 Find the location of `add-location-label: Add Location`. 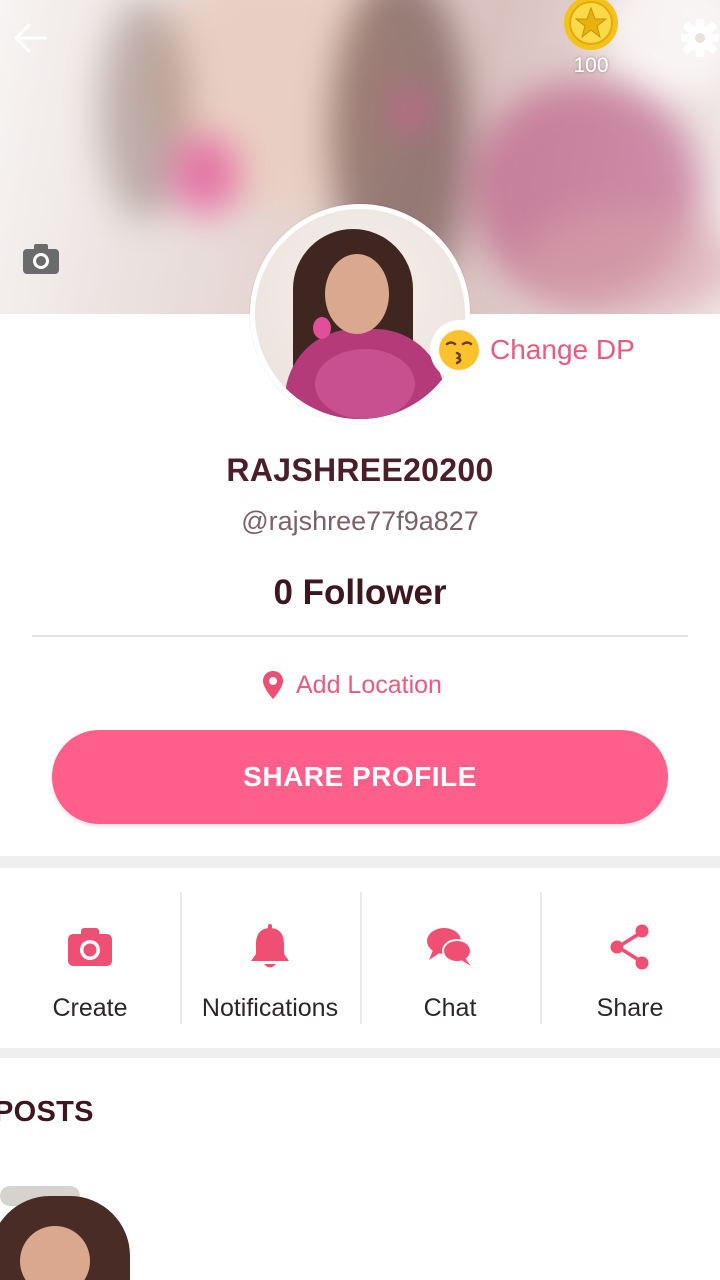

add-location-label: Add Location is located at coordinates (369, 684).